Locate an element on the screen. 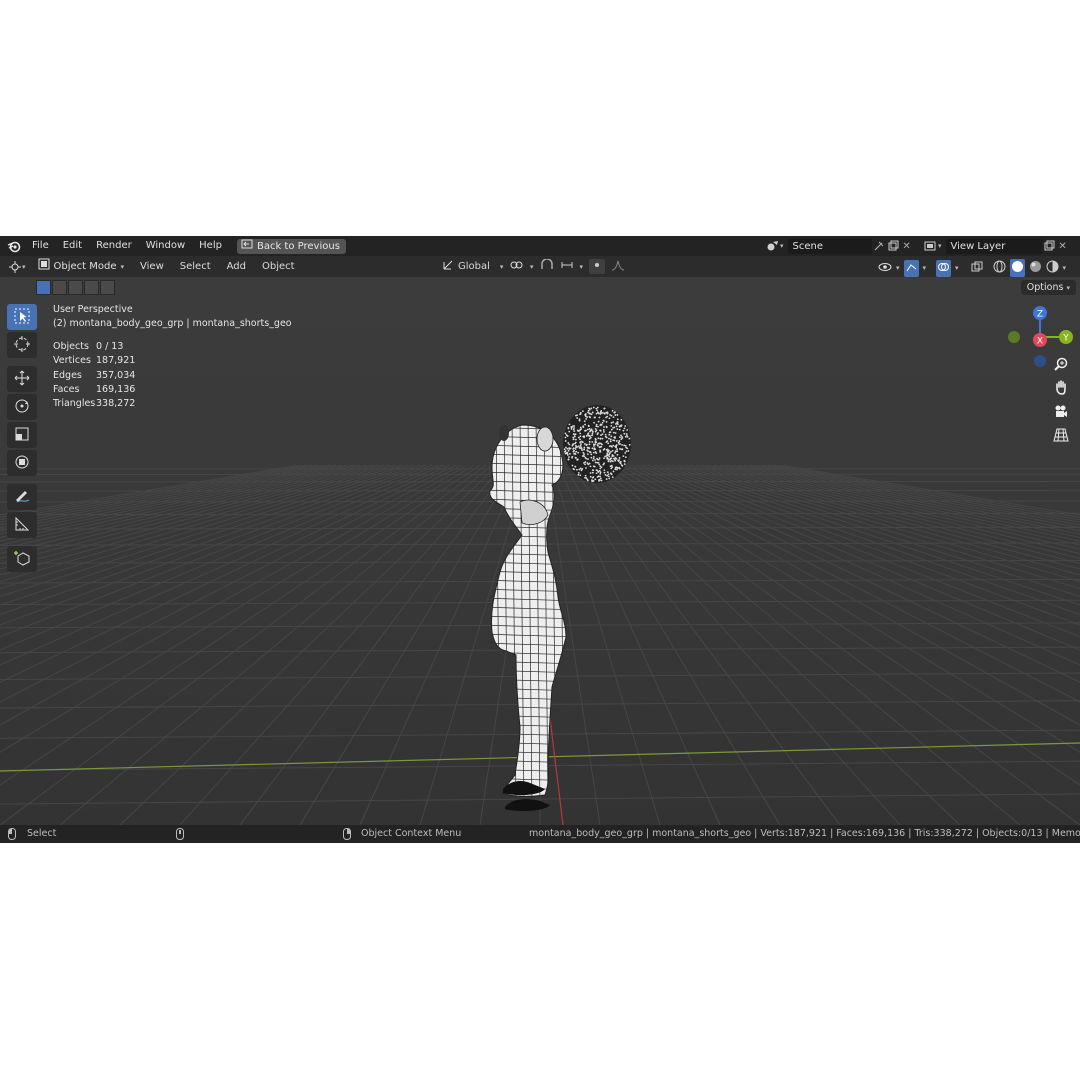  proportional-edit-icon is located at coordinates (597, 266).